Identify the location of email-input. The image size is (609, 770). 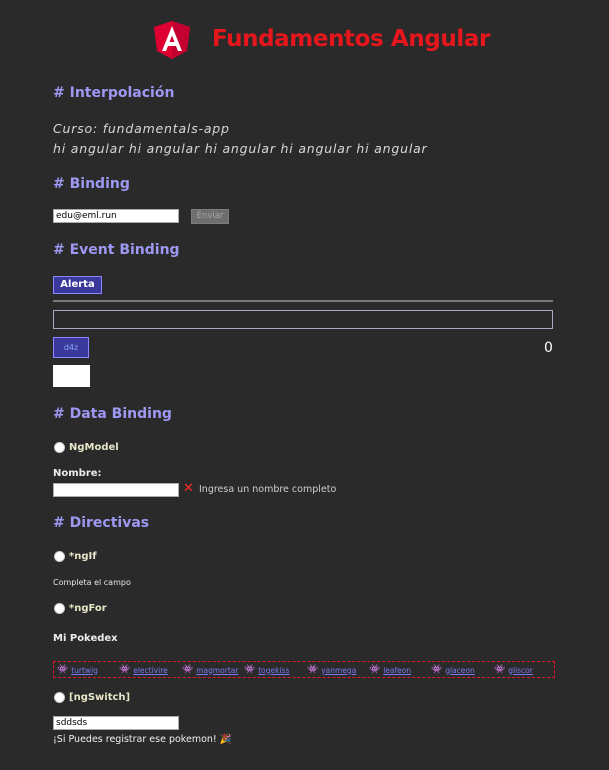
(116, 216).